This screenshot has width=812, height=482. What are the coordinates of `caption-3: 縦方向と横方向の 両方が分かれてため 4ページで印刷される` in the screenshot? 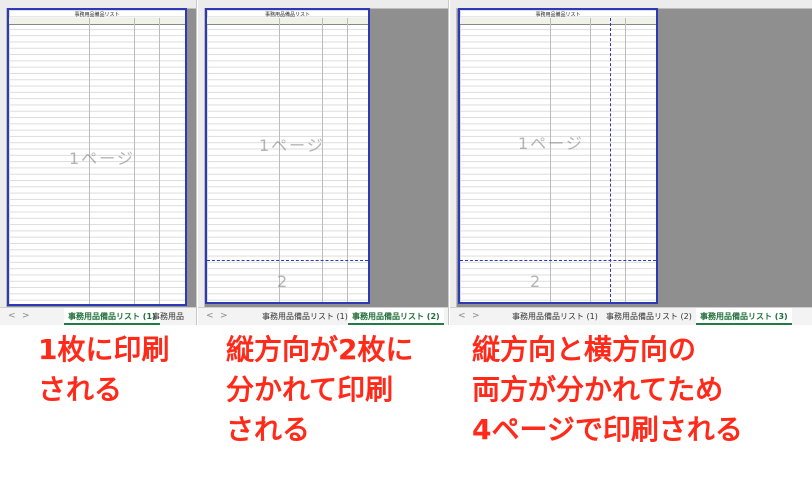 It's located at (607, 390).